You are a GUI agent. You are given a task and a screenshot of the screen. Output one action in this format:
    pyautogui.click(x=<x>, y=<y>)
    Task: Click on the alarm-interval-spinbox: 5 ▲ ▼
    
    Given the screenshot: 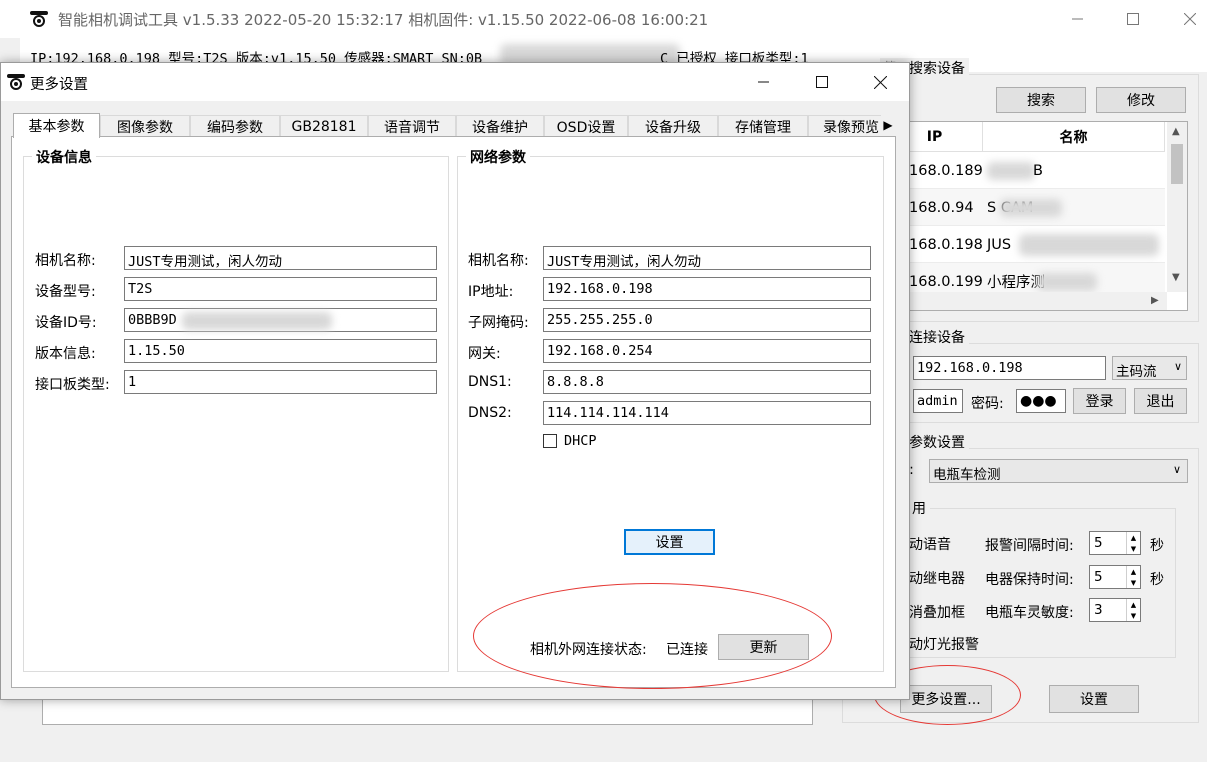 What is the action you would take?
    pyautogui.click(x=1115, y=543)
    